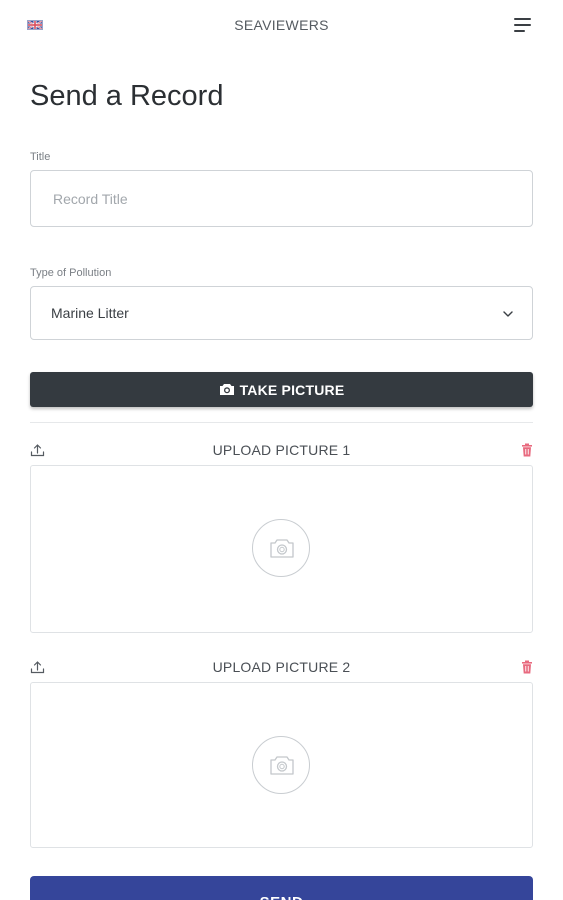 The height and width of the screenshot is (900, 563). I want to click on title-label: Title, so click(40, 157).